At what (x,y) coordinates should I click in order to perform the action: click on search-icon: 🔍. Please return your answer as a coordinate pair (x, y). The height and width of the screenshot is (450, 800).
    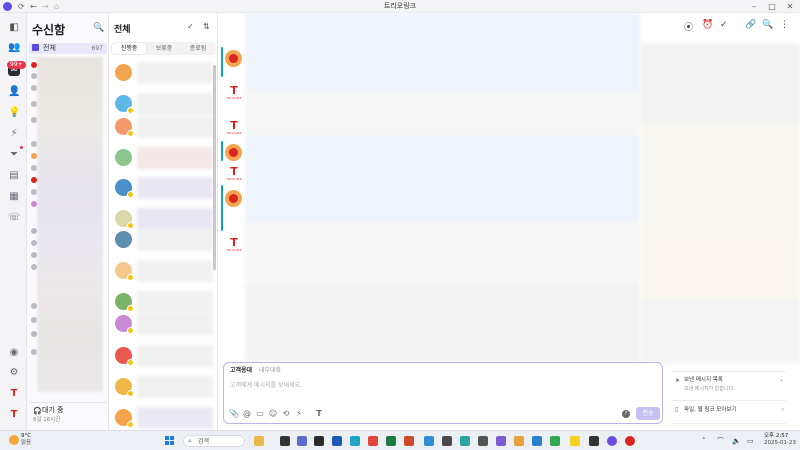
    Looking at the image, I should click on (767, 25).